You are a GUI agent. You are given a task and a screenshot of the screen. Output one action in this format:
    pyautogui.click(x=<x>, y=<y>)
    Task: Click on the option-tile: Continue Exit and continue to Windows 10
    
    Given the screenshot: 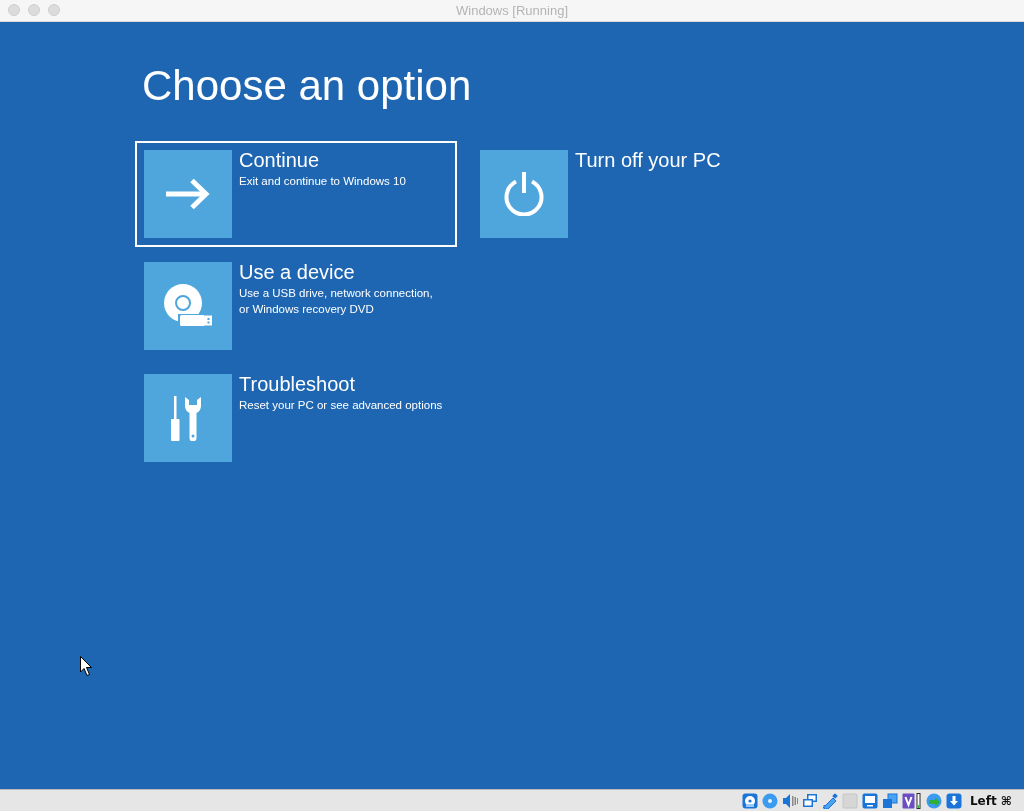 What is the action you would take?
    pyautogui.click(x=296, y=194)
    